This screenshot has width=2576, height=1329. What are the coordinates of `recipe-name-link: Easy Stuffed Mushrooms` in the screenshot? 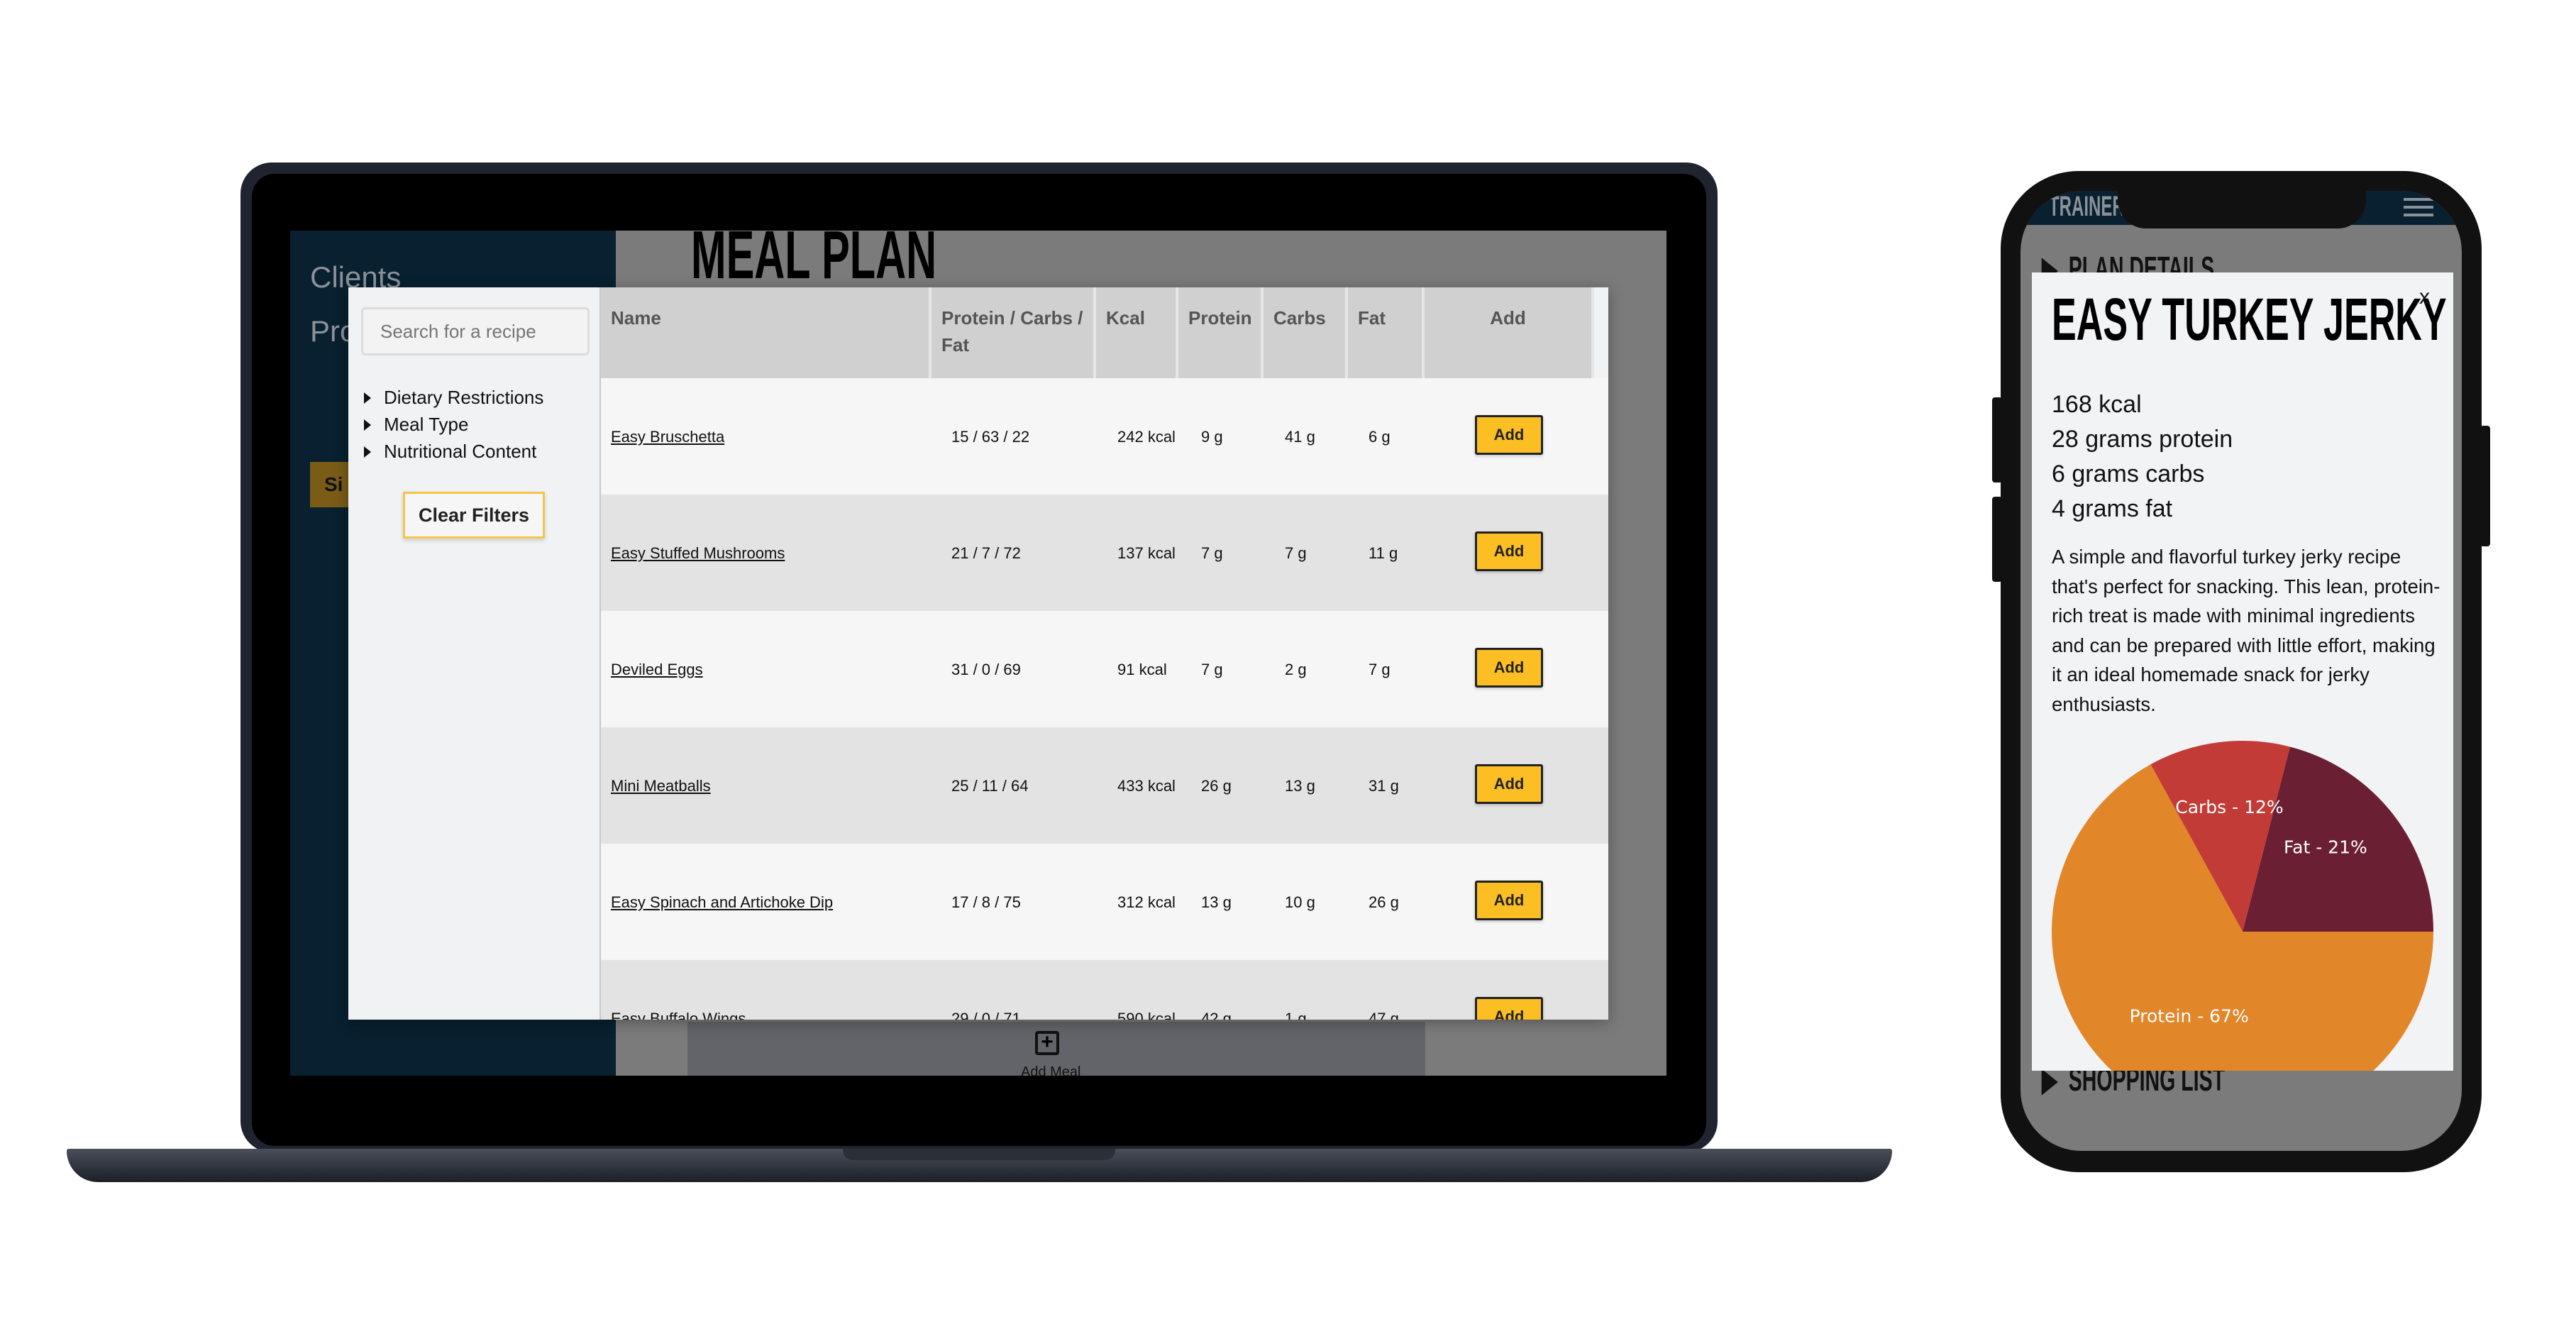 It's located at (698, 553).